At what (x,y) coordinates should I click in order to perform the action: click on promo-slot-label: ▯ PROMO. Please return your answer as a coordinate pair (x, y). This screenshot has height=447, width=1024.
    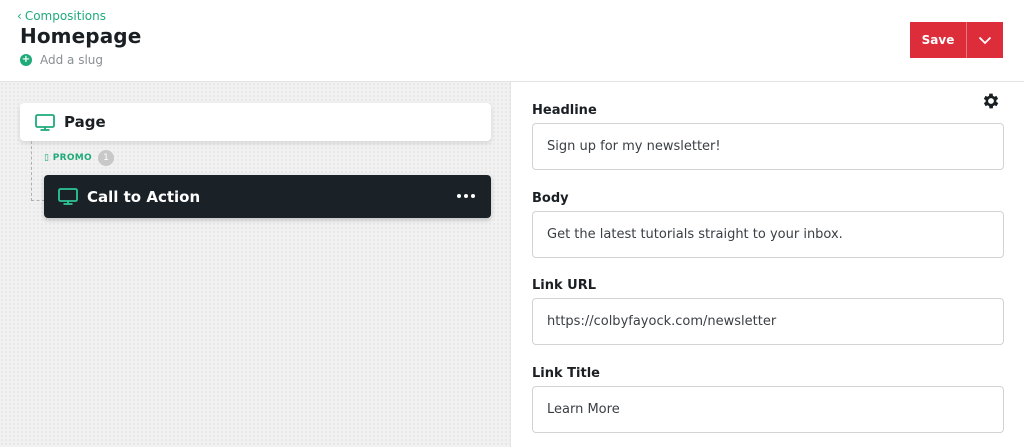
    Looking at the image, I should click on (68, 158).